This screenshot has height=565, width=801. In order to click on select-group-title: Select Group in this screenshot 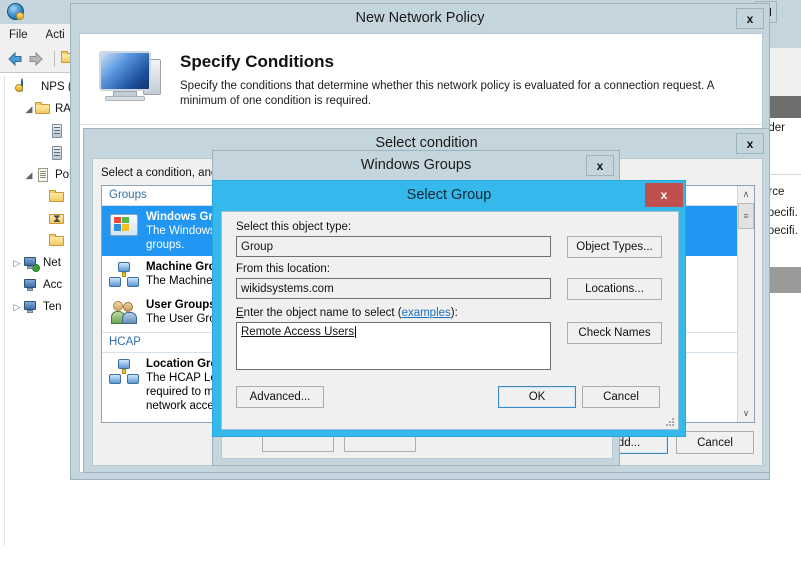, I will do `click(449, 195)`.